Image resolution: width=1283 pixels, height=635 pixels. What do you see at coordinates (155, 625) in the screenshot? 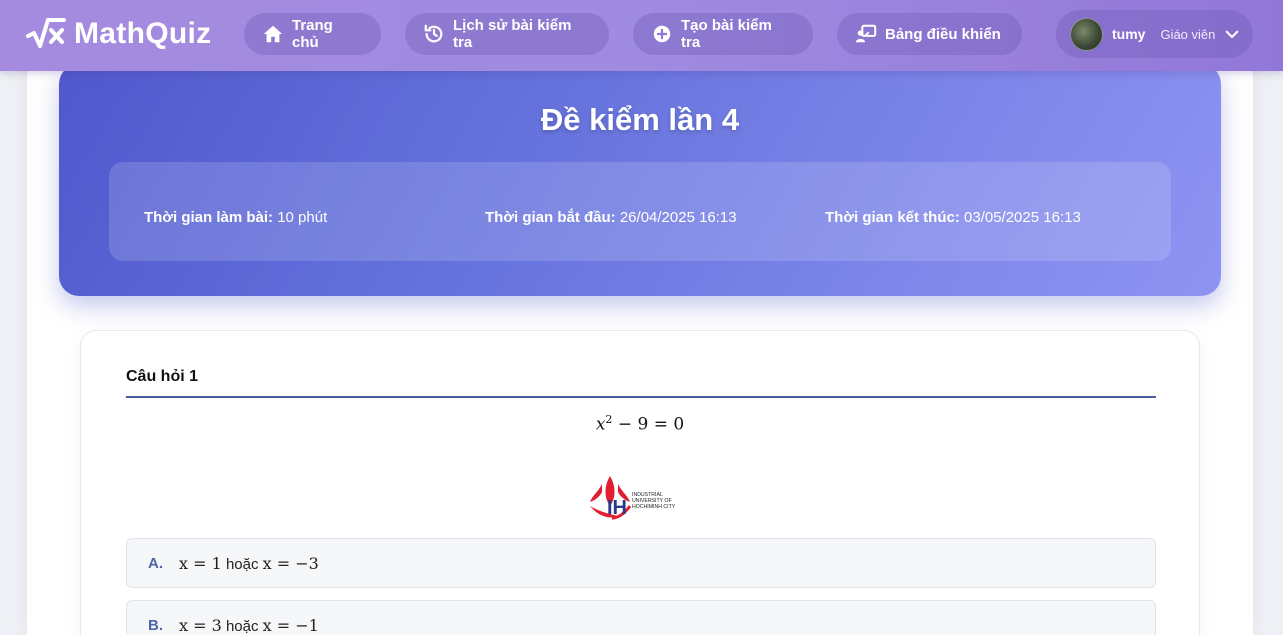
I see `option-letter: B.` at bounding box center [155, 625].